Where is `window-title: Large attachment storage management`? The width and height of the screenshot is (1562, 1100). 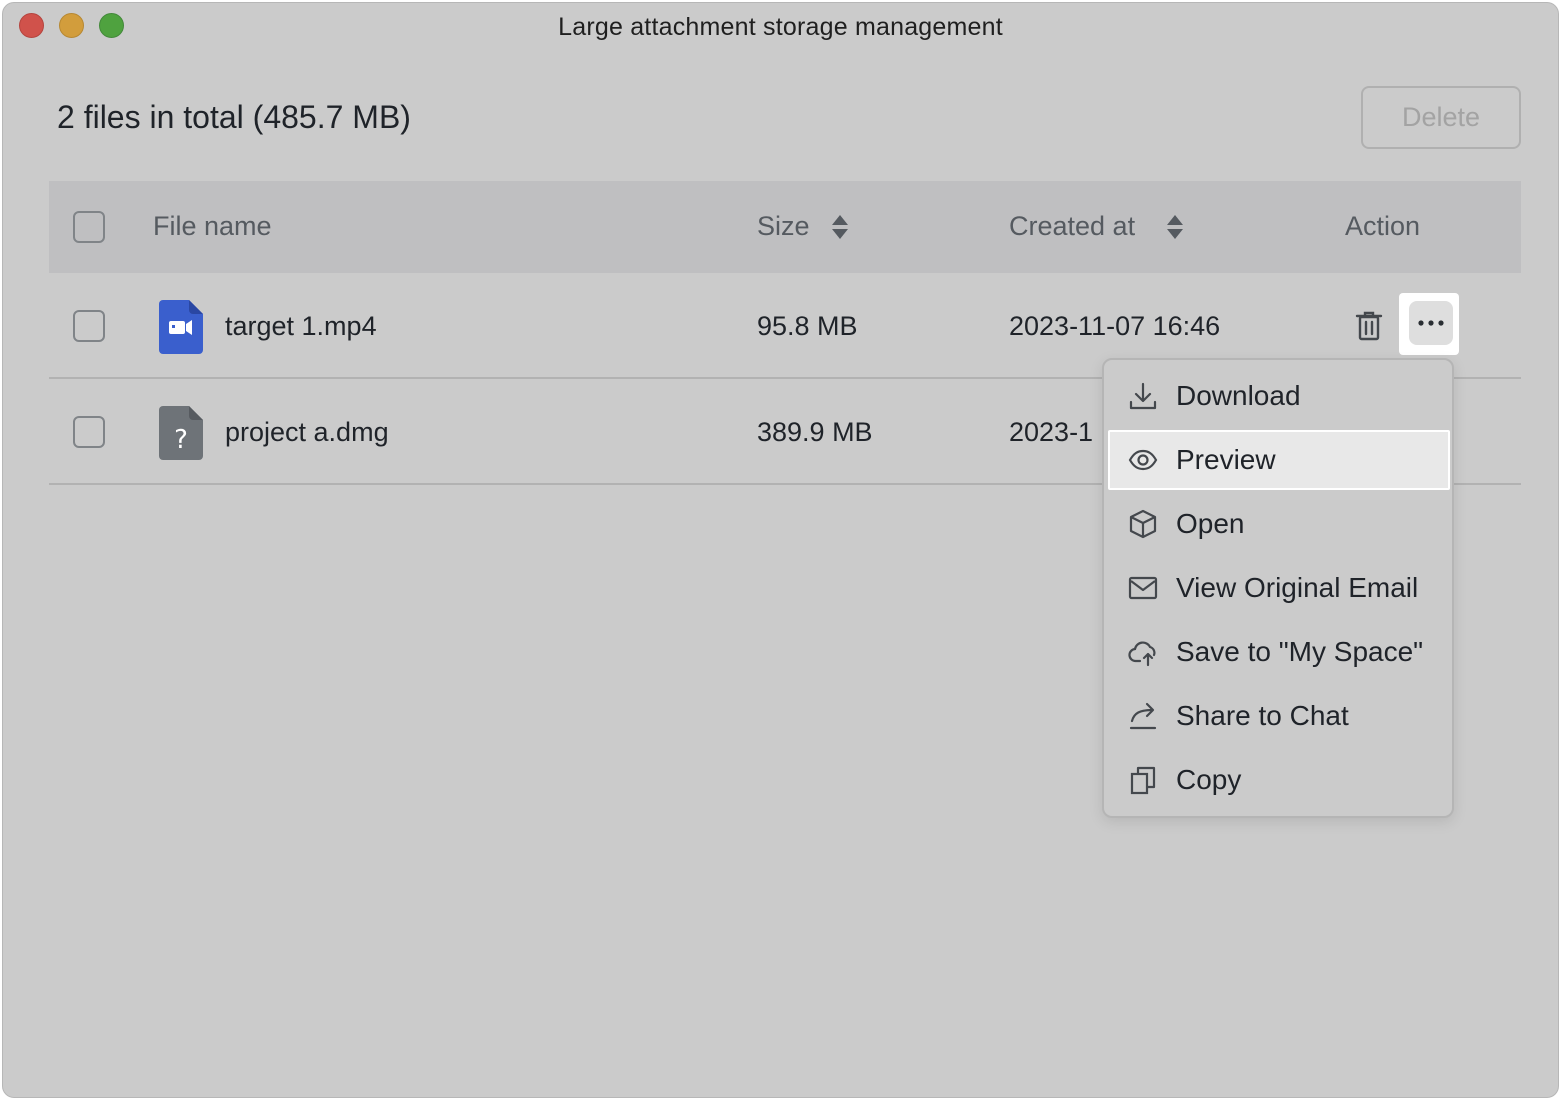 window-title: Large attachment storage management is located at coordinates (780, 27).